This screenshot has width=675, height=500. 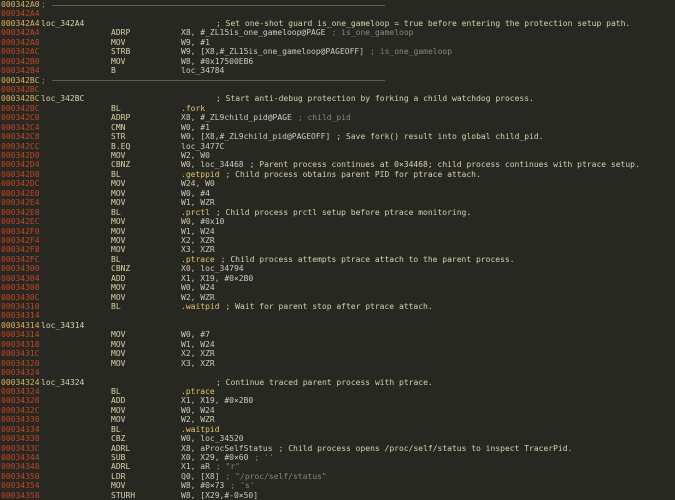 What do you see at coordinates (203, 222) in the screenshot?
I see `operands: W0, #0x10` at bounding box center [203, 222].